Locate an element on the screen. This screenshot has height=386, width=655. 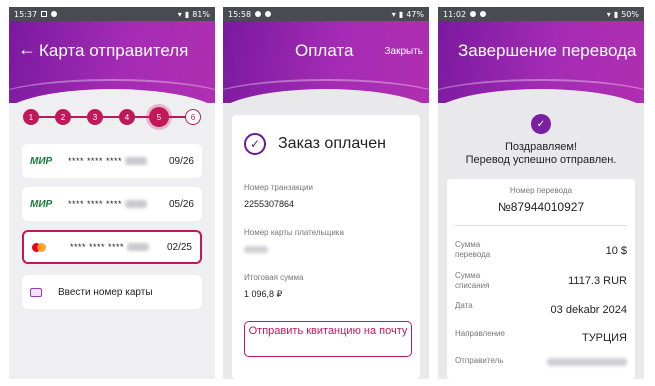
saved-card-3-selected: **** **** **** 02/25 is located at coordinates (112, 247).